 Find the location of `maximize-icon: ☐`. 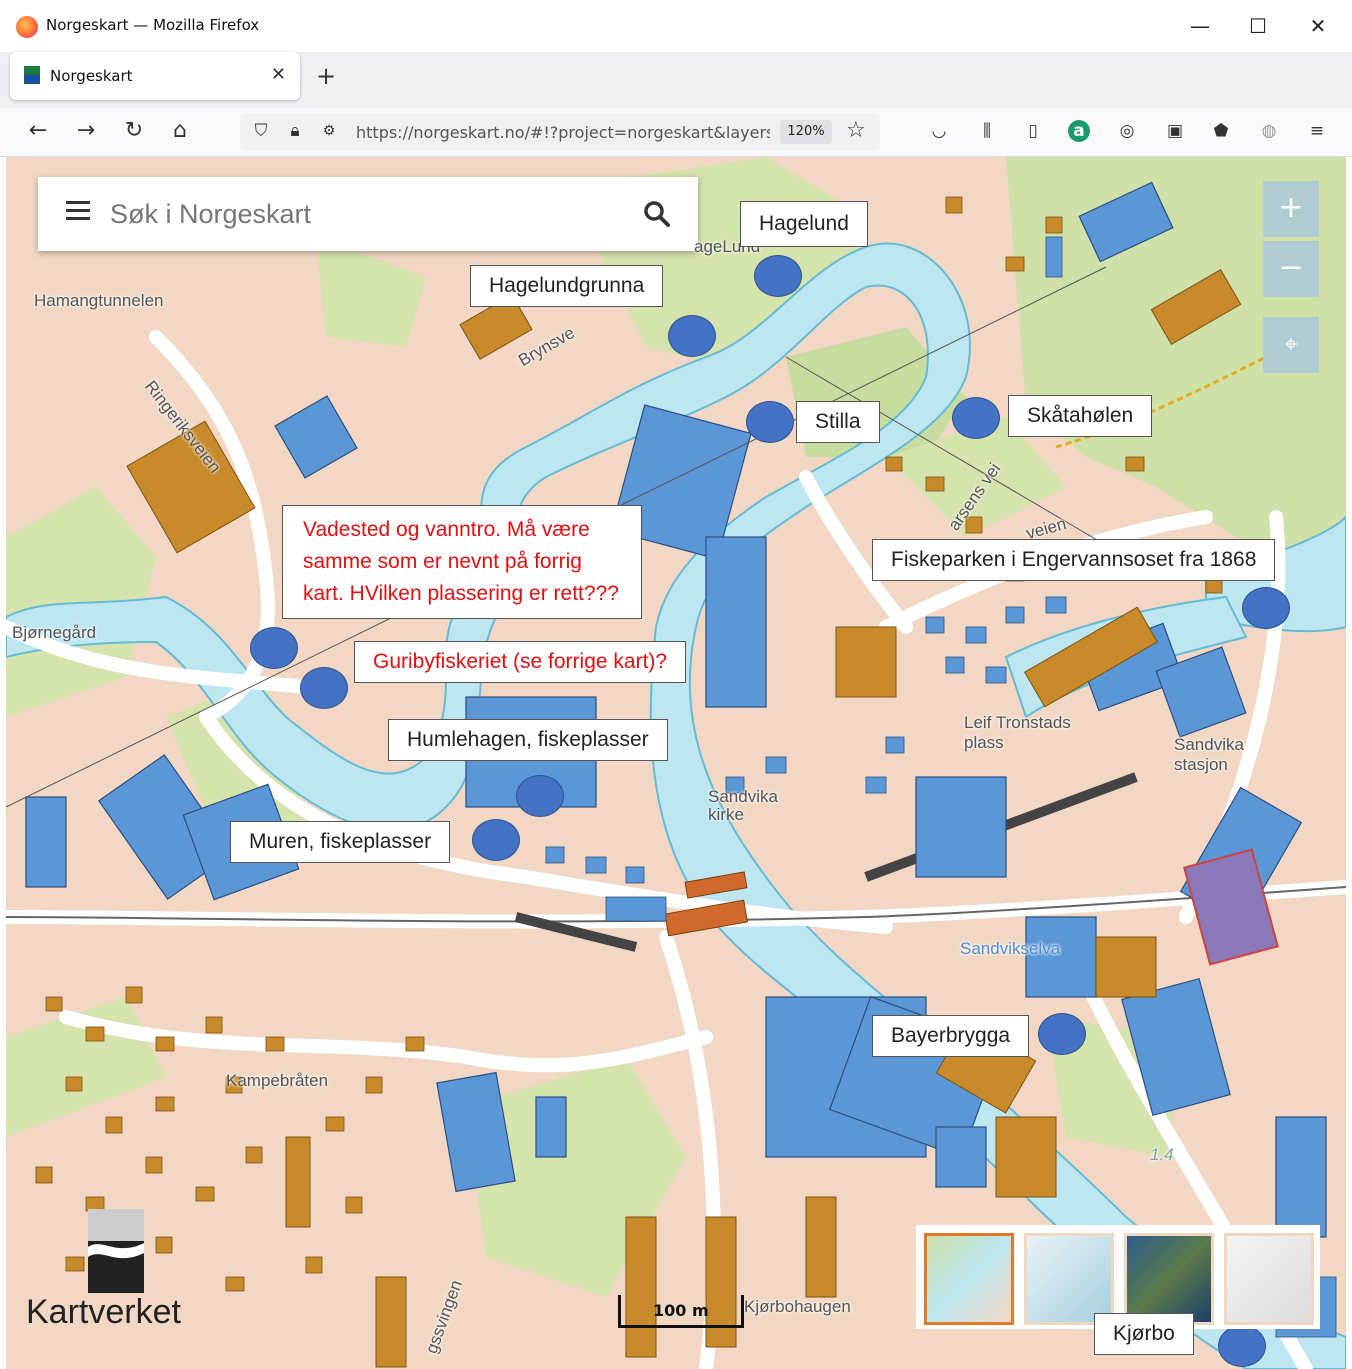

maximize-icon: ☐ is located at coordinates (1258, 26).